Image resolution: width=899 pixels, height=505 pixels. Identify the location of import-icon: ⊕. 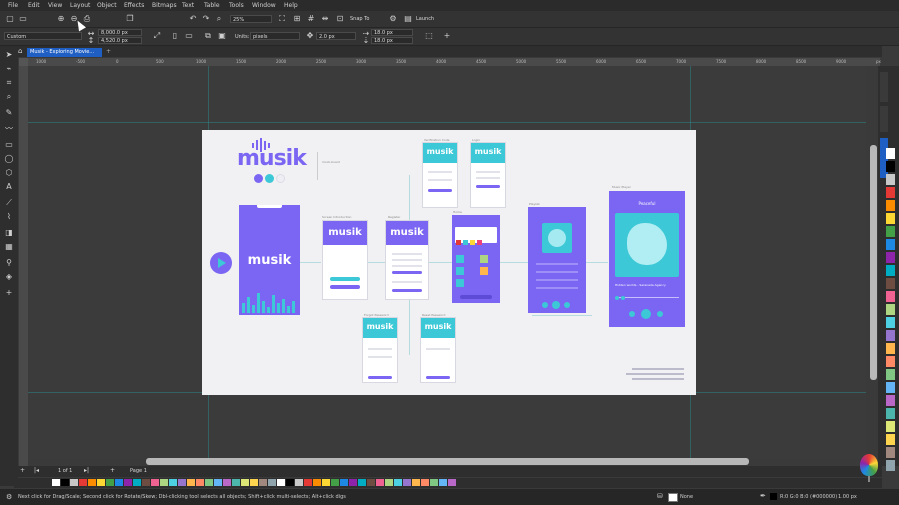
(61, 19).